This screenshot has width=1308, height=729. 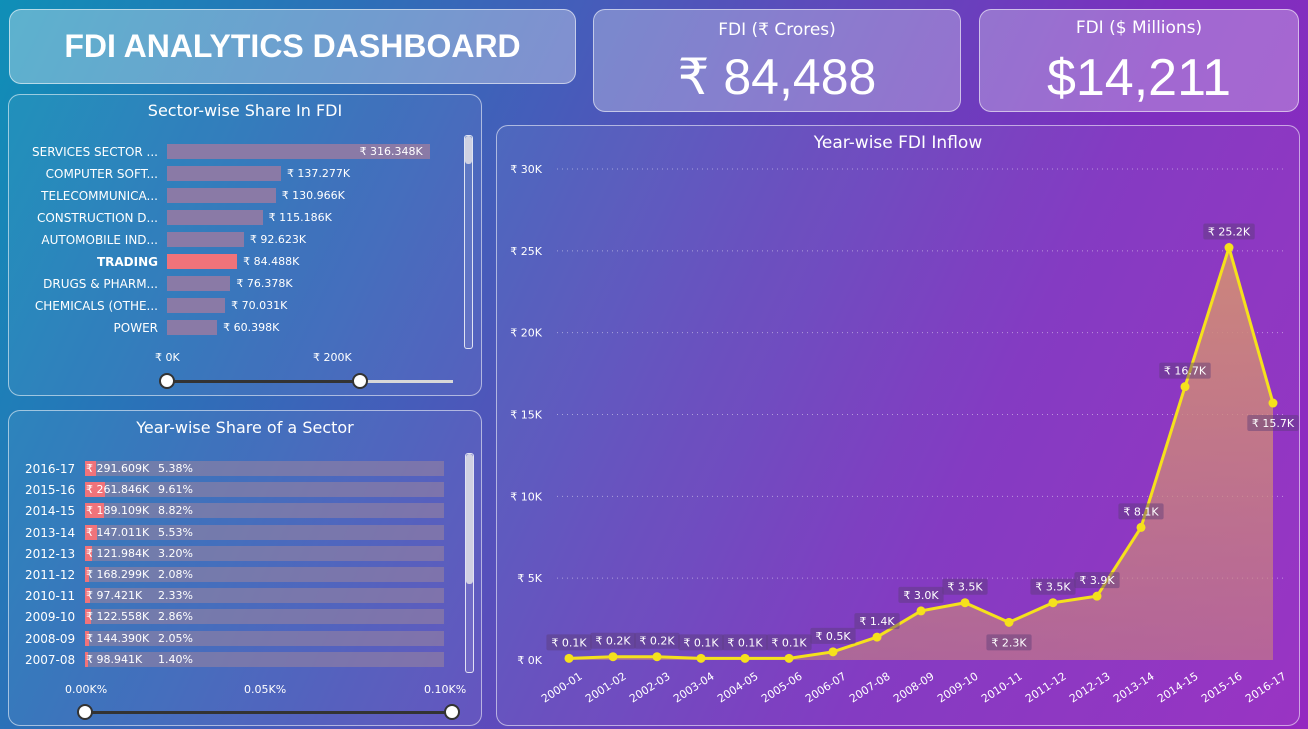 I want to click on year-scrollbar-thumb, so click(x=469, y=519).